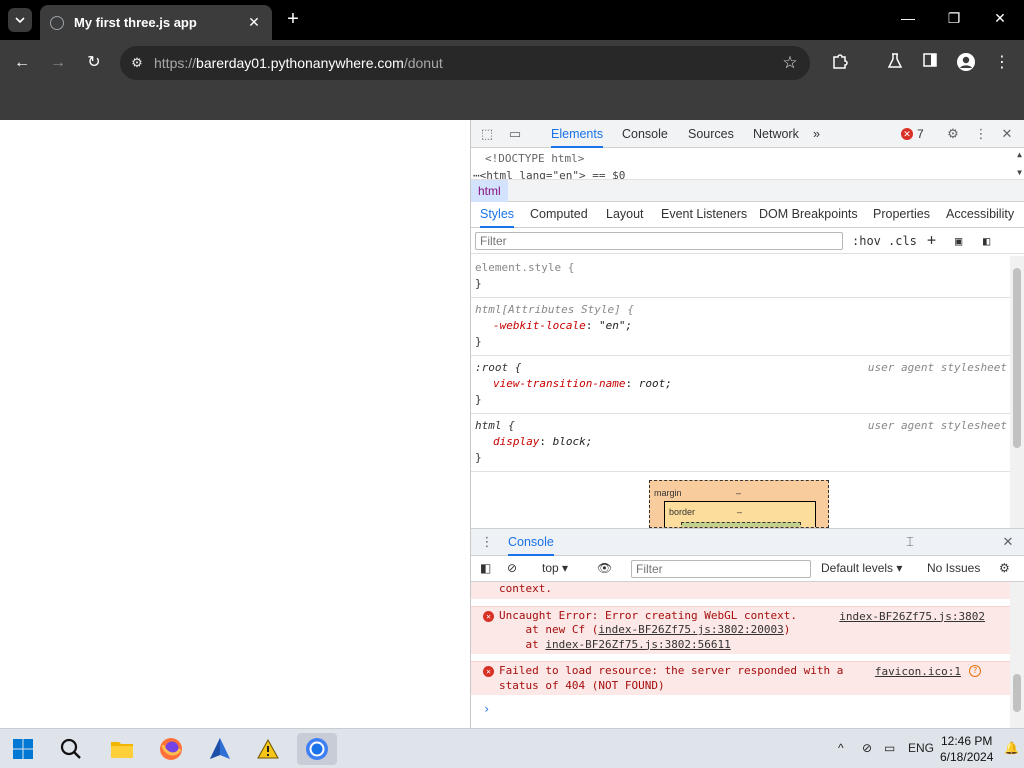 Image resolution: width=1024 pixels, height=768 pixels. What do you see at coordinates (958, 241) in the screenshot?
I see `paint-bucket-icon: ▣` at bounding box center [958, 241].